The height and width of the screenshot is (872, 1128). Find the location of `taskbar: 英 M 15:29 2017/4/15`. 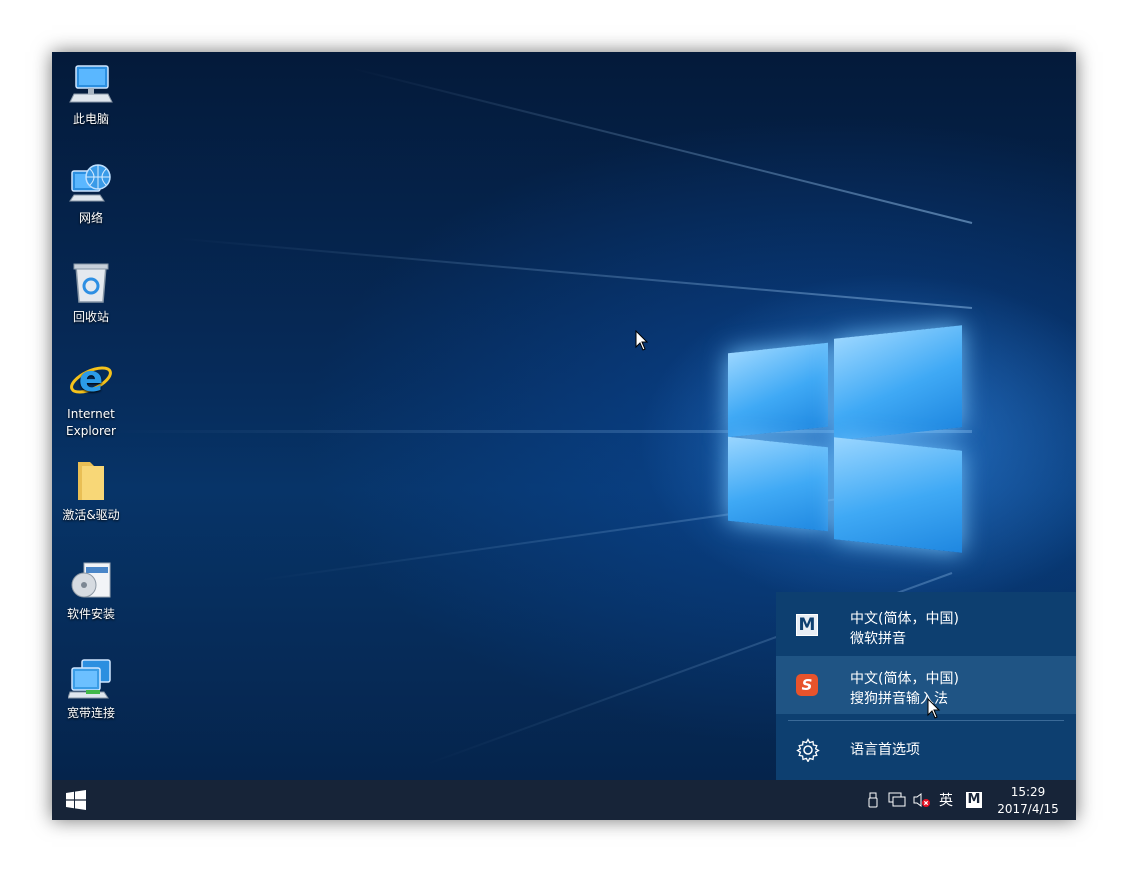

taskbar: 英 M 15:29 2017/4/15 is located at coordinates (564, 800).